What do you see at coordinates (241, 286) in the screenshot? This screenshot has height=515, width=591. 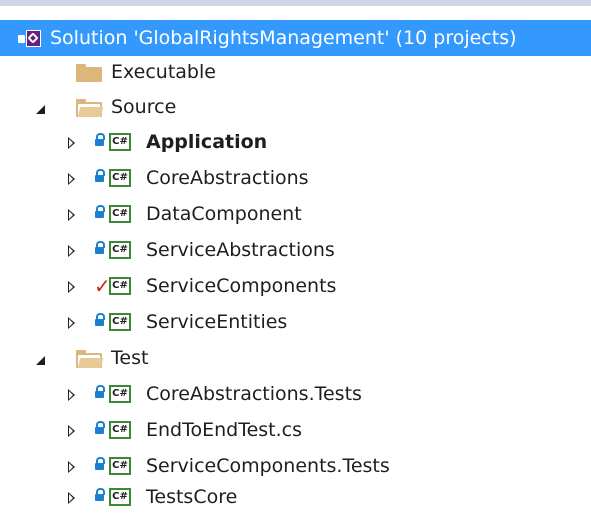 I see `project-label: ServiceComponents` at bounding box center [241, 286].